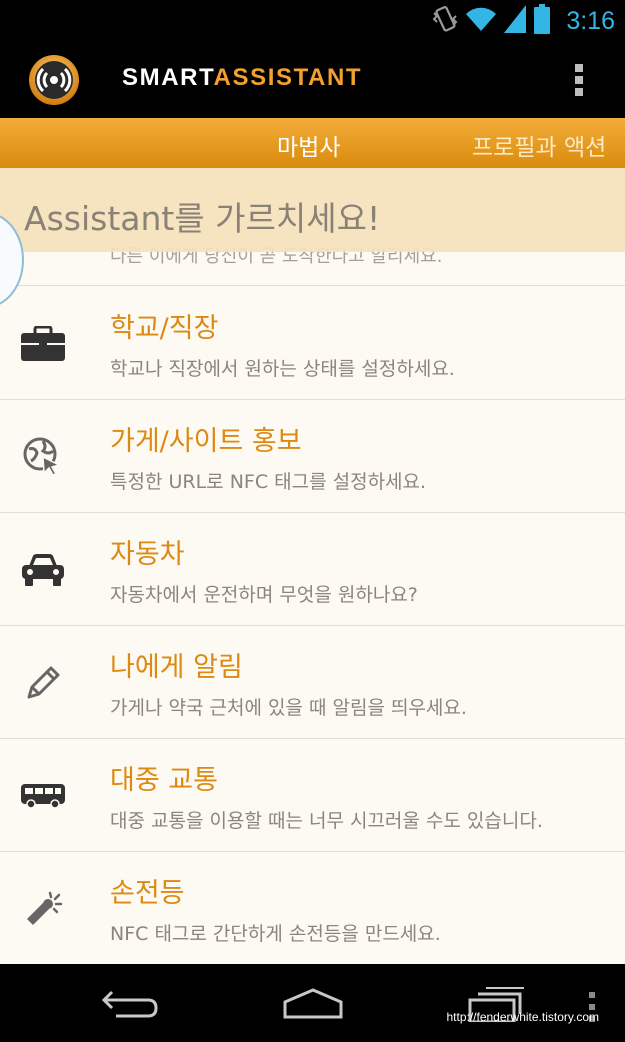  What do you see at coordinates (590, 20) in the screenshot?
I see `status-clock: 3:16` at bounding box center [590, 20].